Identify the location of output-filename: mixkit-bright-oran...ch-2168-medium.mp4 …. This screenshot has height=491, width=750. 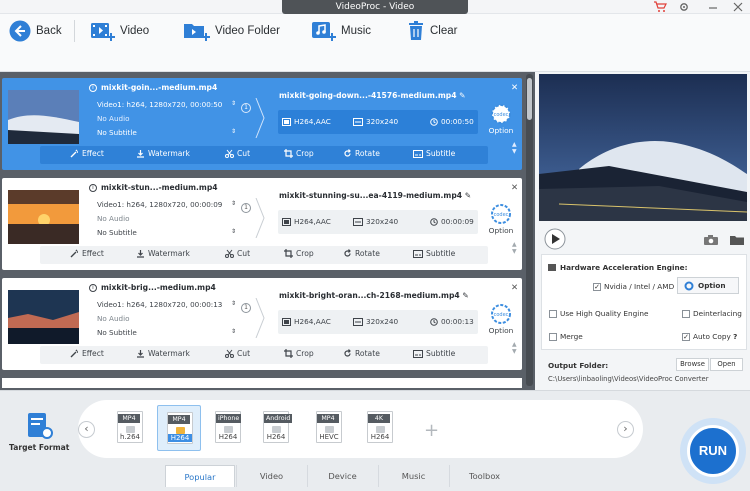
(374, 295).